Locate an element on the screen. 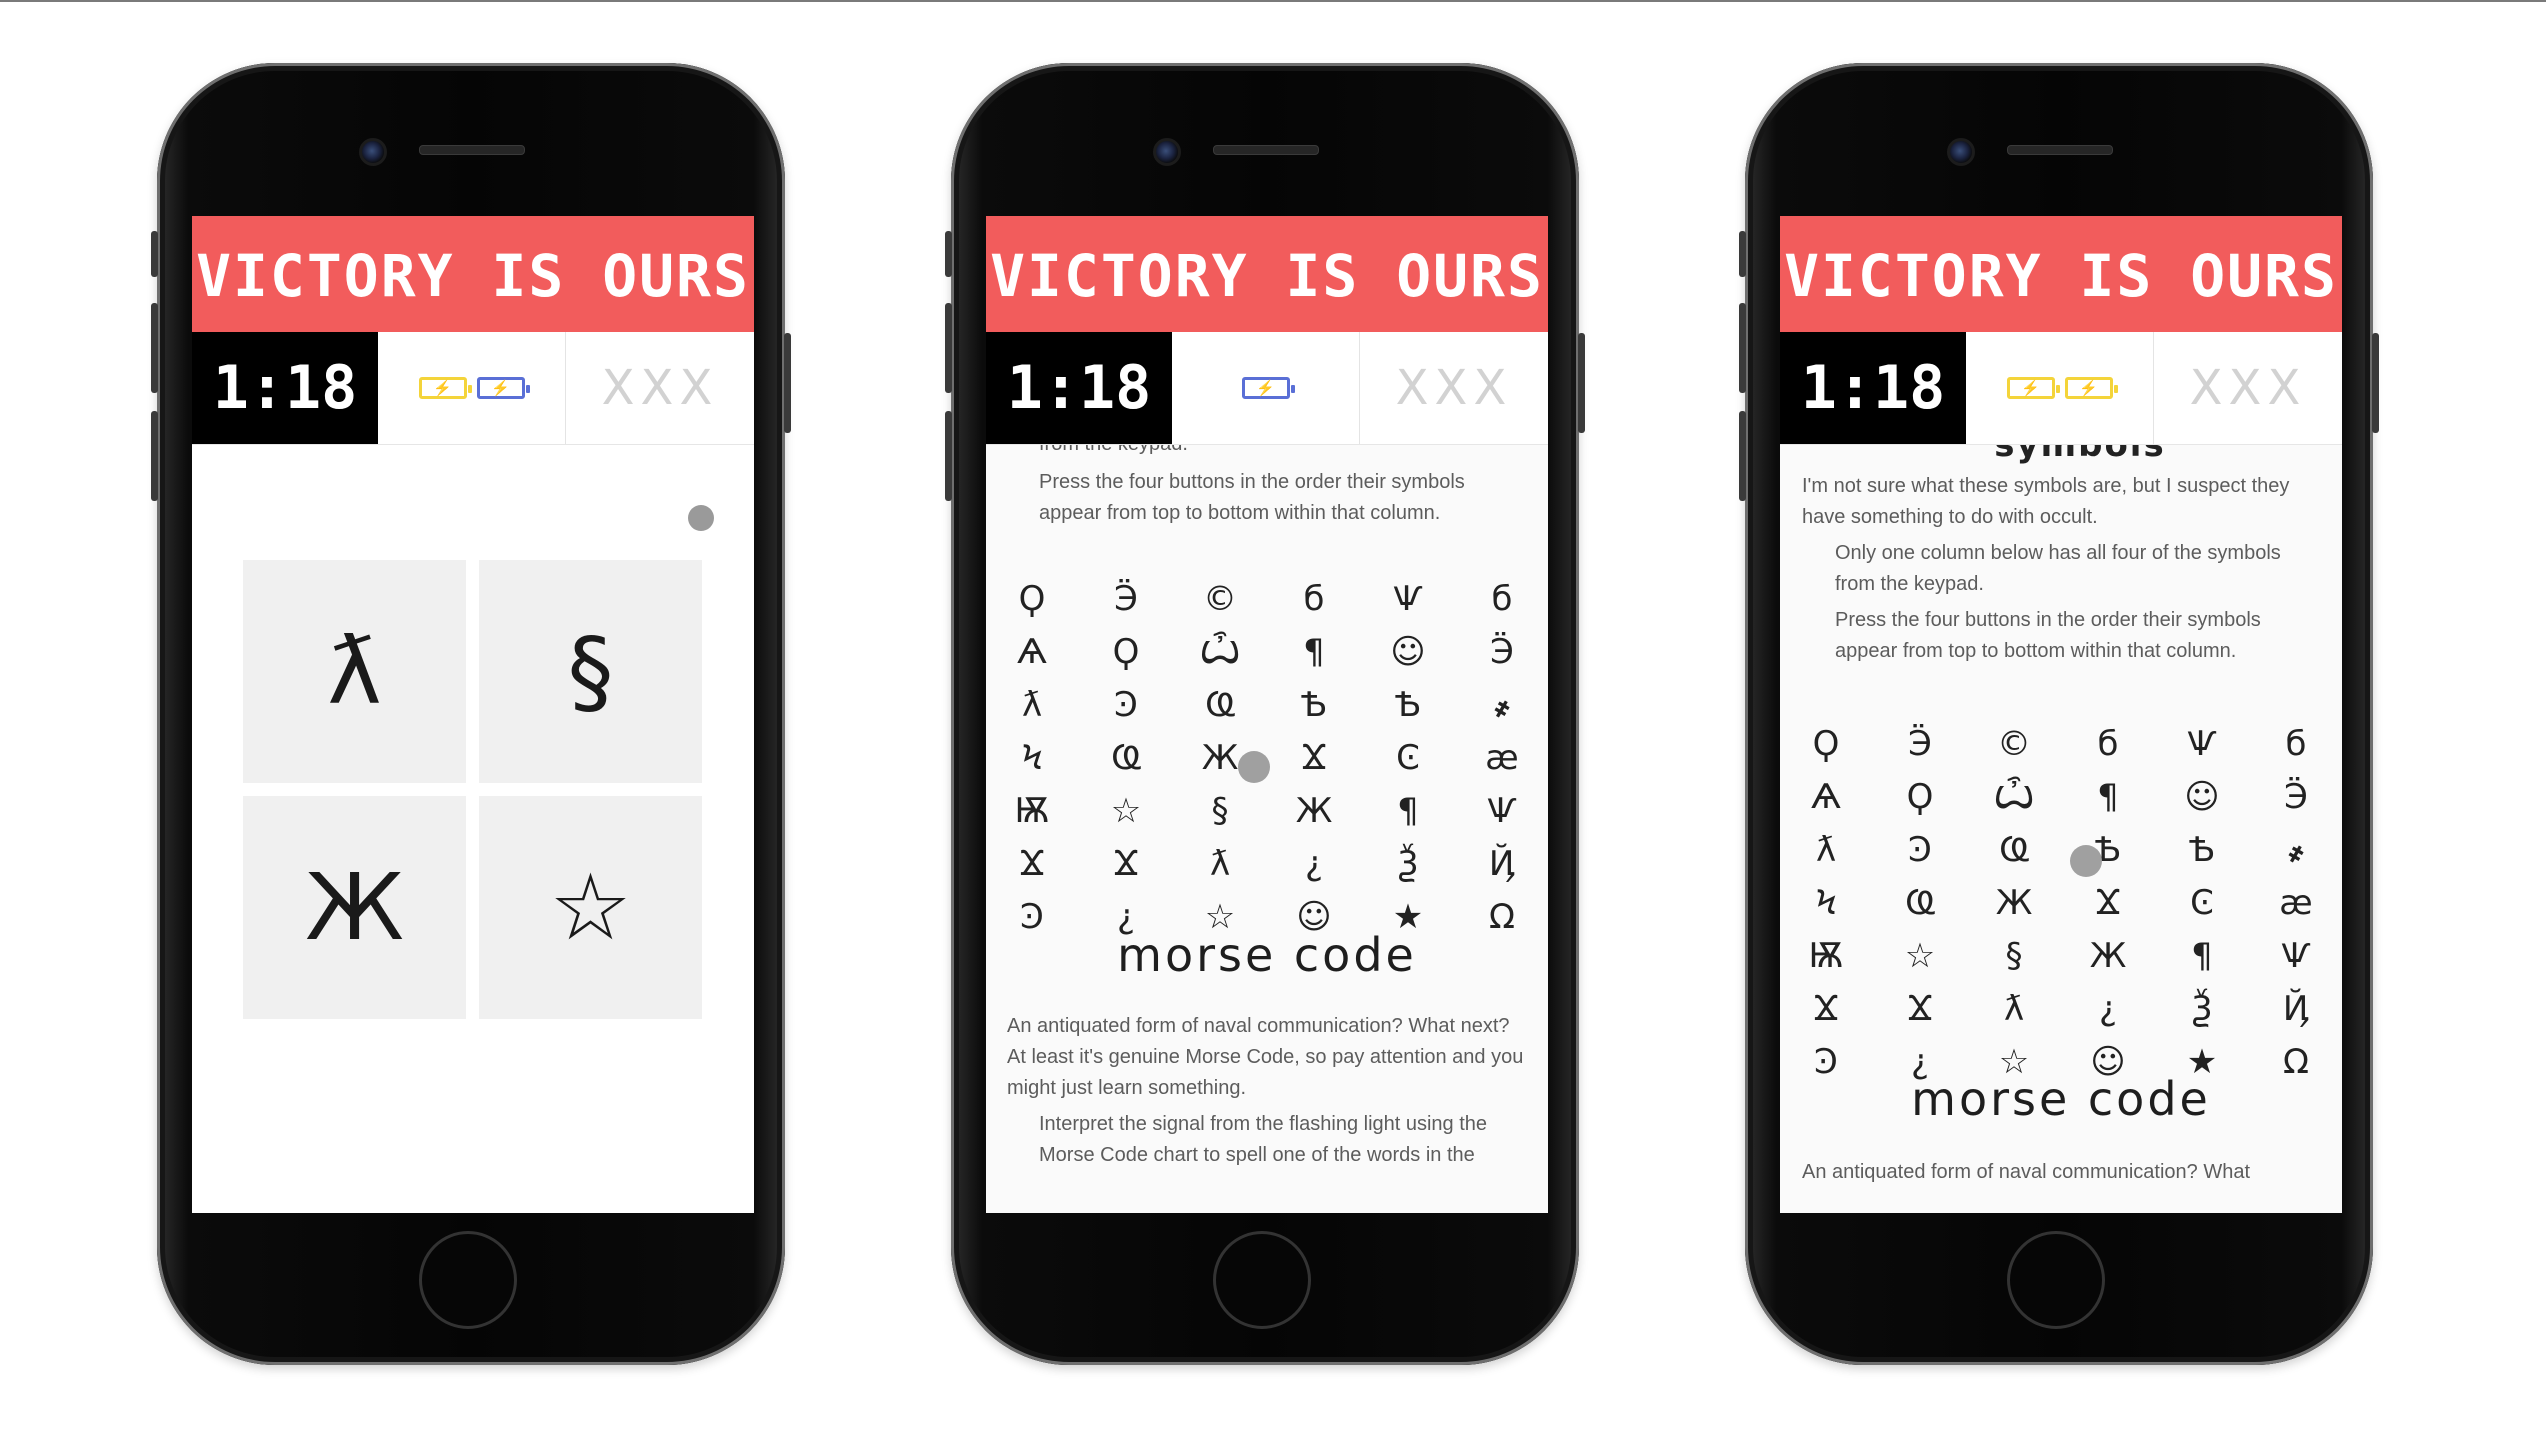 The image size is (2546, 1438). keypad-button-4: ☆ is located at coordinates (590, 907).